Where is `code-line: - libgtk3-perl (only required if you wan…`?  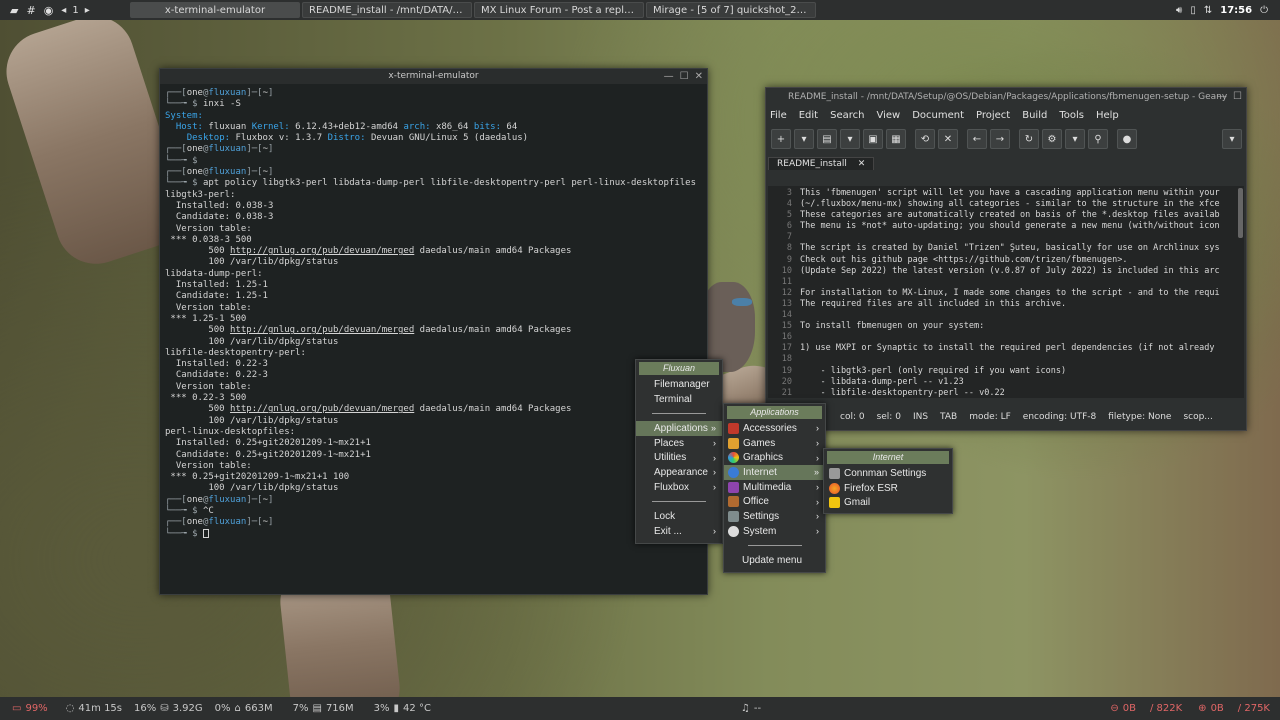 code-line: - libgtk3-perl (only required if you wan… is located at coordinates (1022, 371).